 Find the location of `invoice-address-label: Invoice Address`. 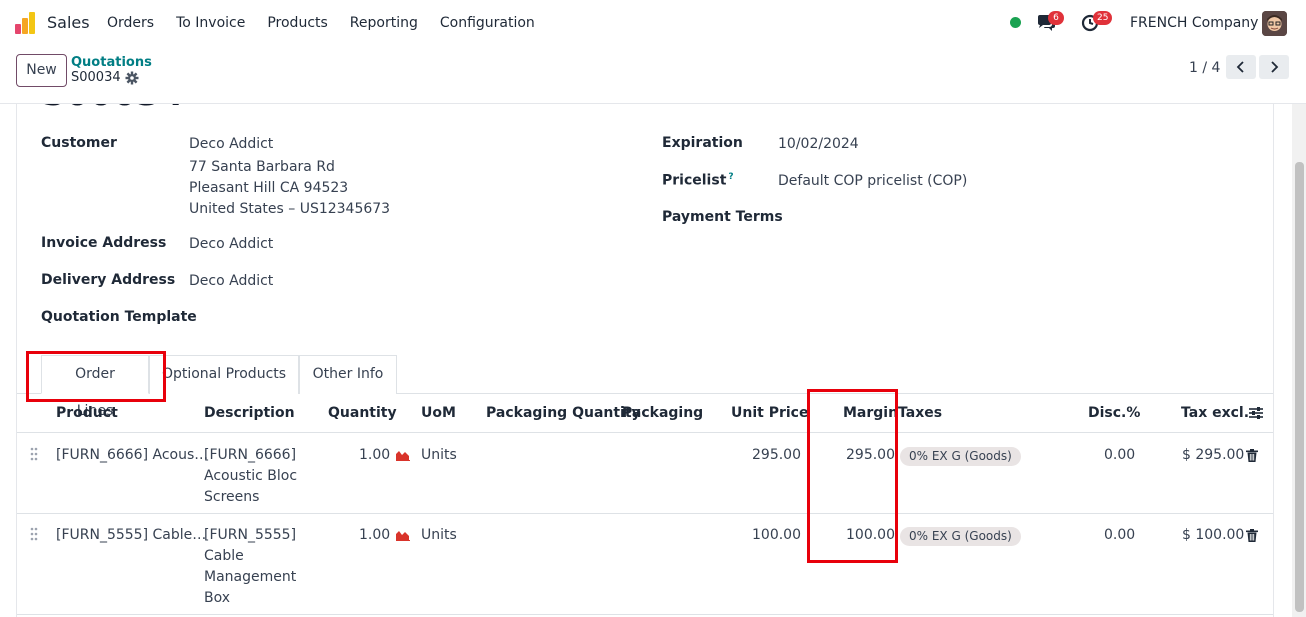

invoice-address-label: Invoice Address is located at coordinates (104, 243).